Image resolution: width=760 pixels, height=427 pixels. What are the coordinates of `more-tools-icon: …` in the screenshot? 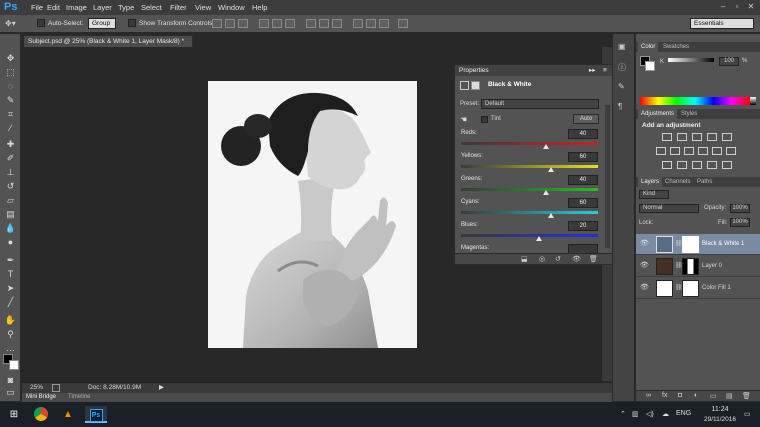 It's located at (10, 348).